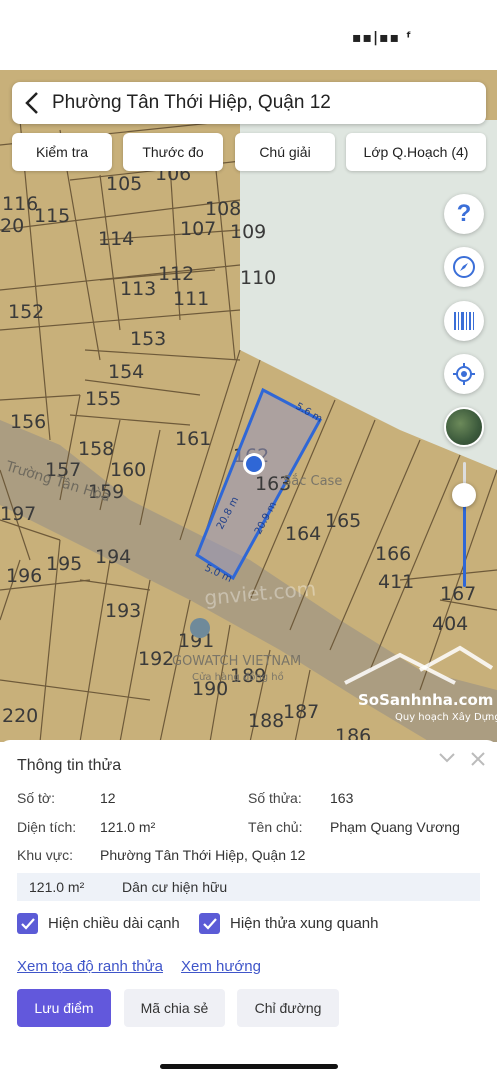  Describe the element at coordinates (221, 966) in the screenshot. I see `view-direction-link: Xem hướng` at that location.